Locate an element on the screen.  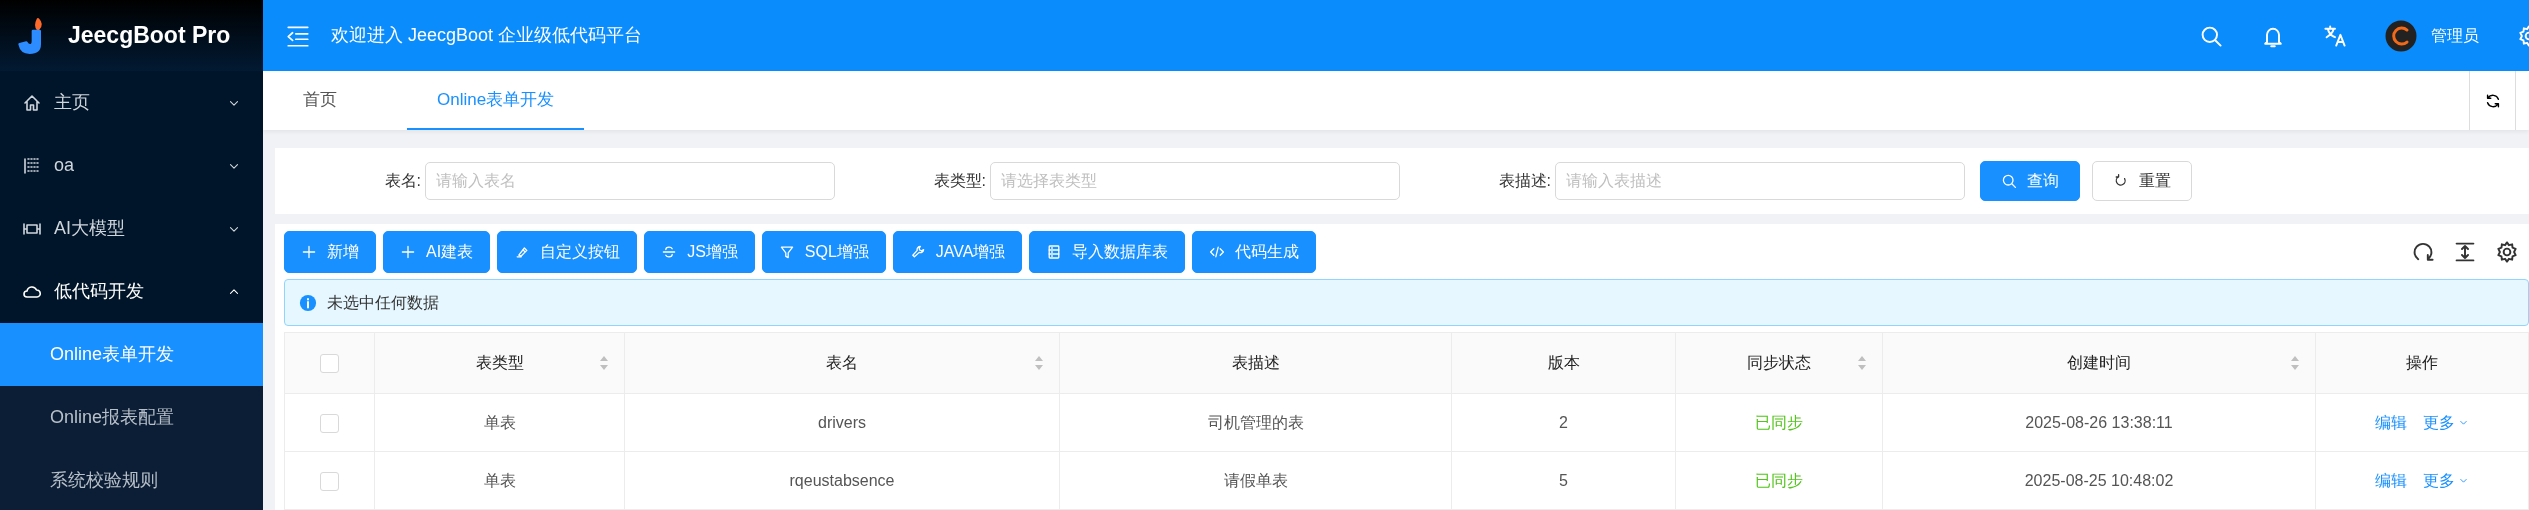
column-header: 同步状态 is located at coordinates (1779, 362).